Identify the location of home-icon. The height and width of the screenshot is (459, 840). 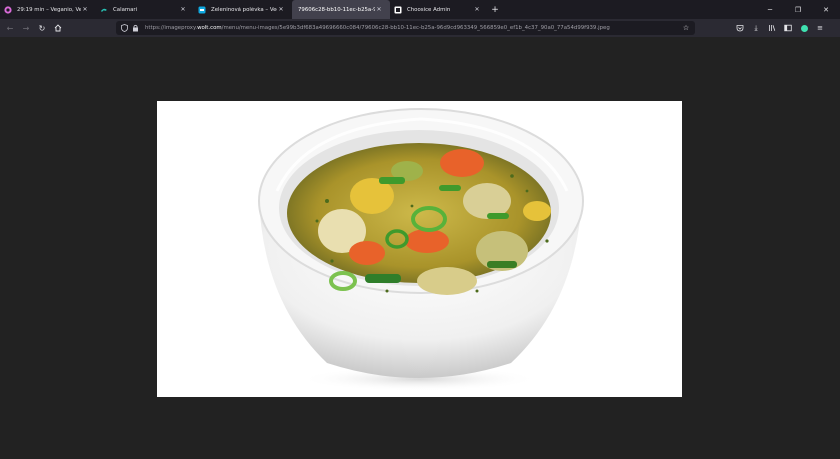
(58, 28).